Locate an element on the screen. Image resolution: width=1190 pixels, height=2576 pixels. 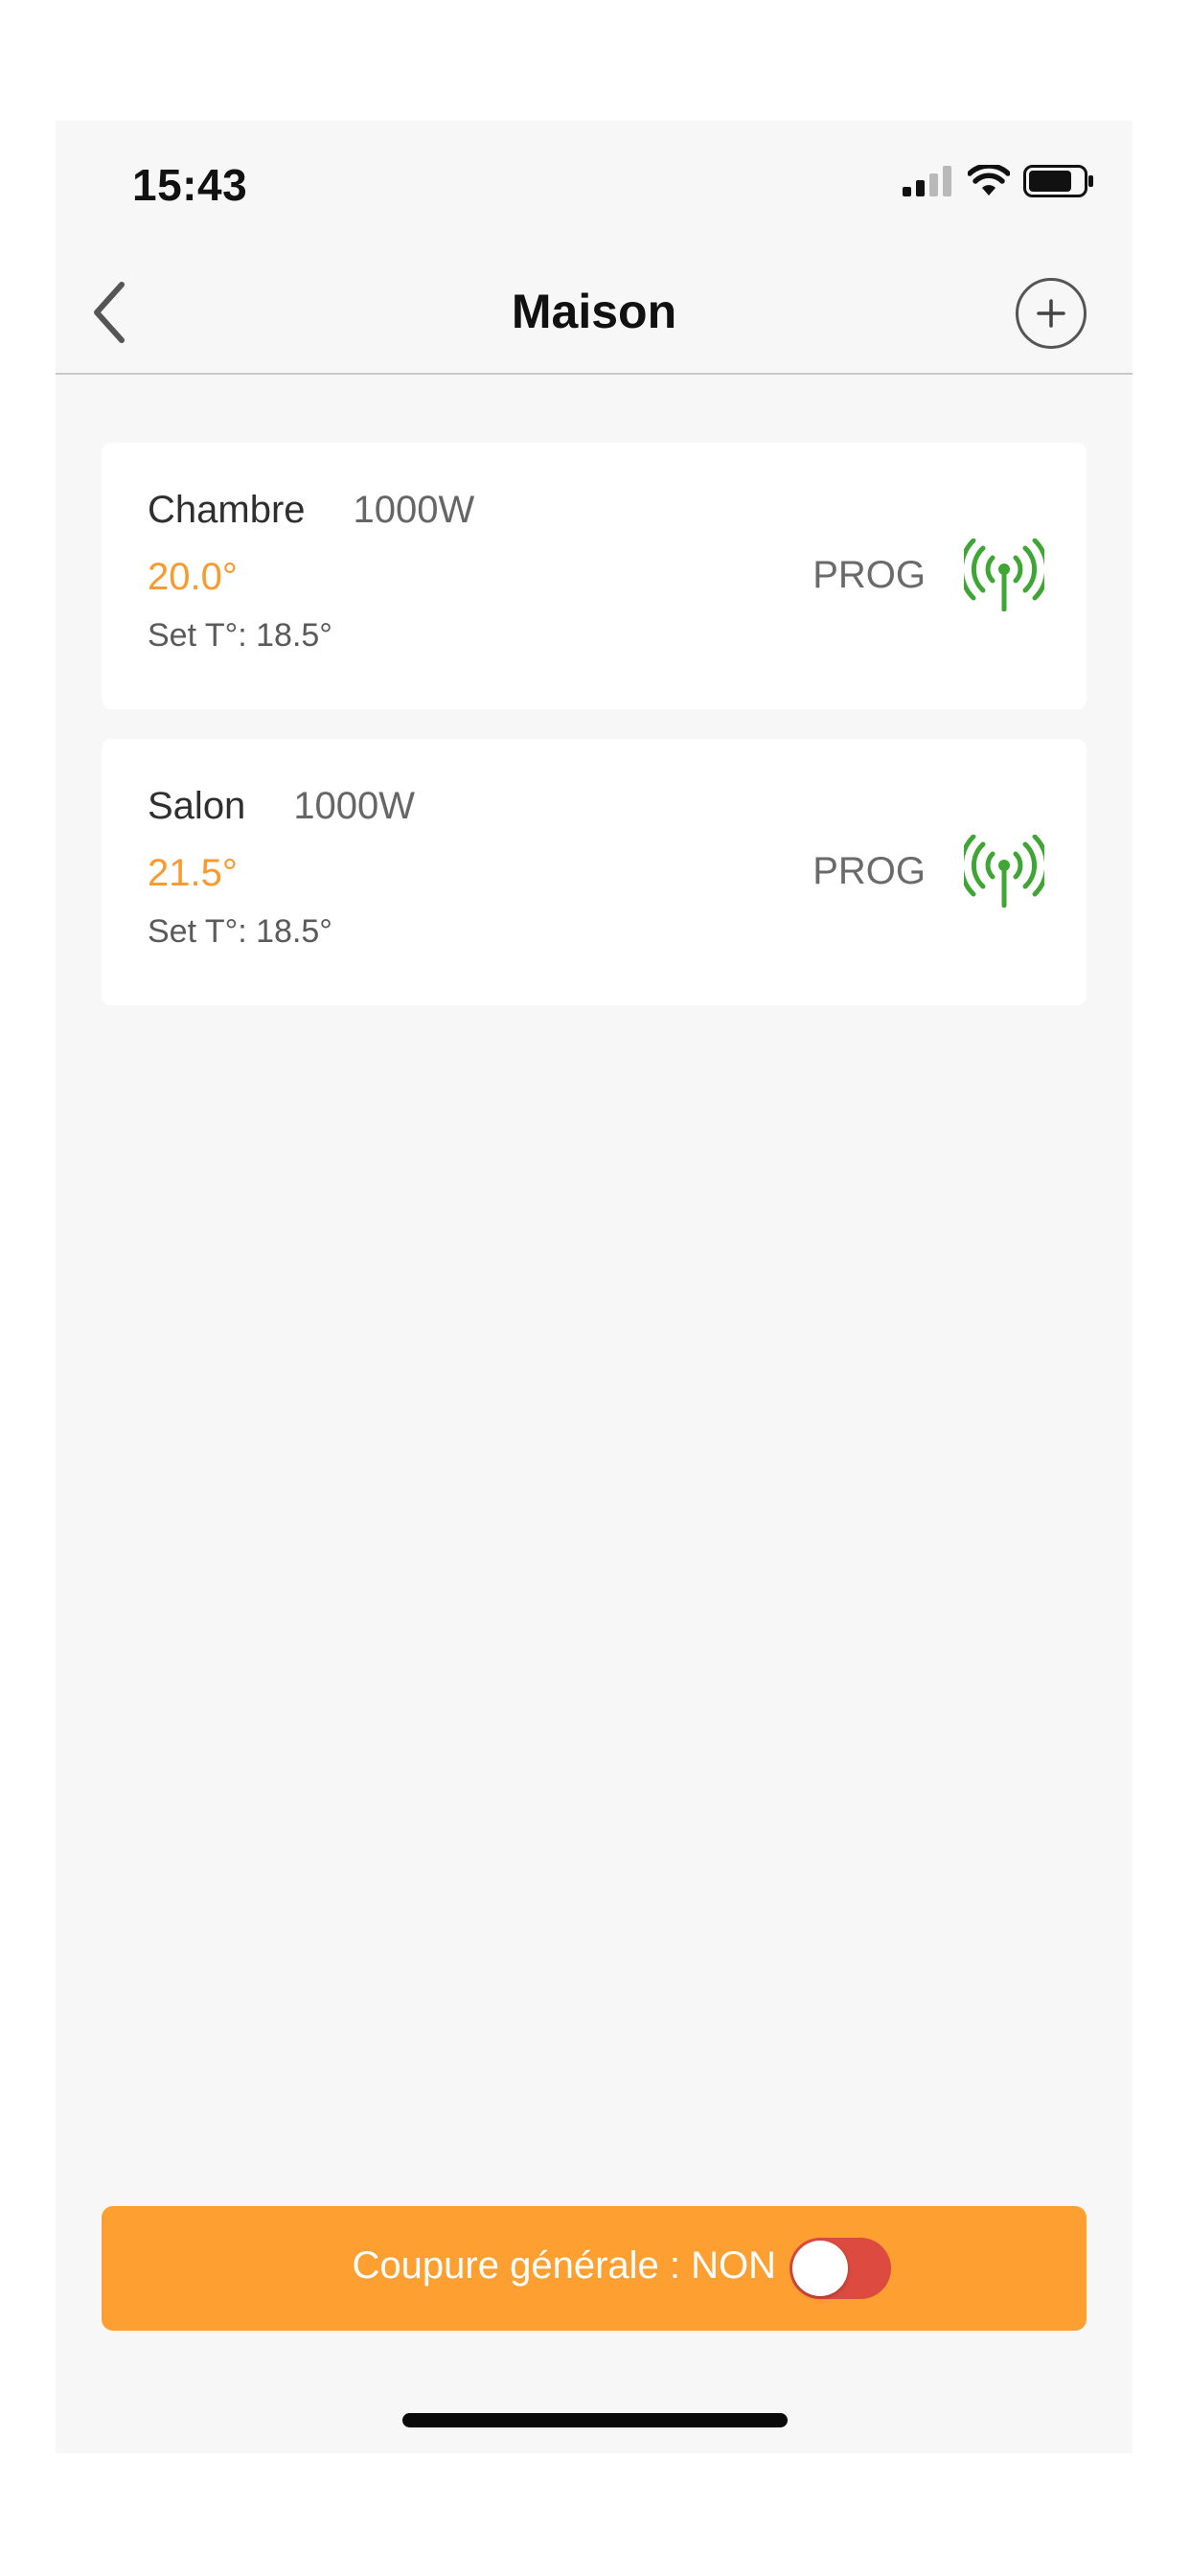
add-button is located at coordinates (1051, 313).